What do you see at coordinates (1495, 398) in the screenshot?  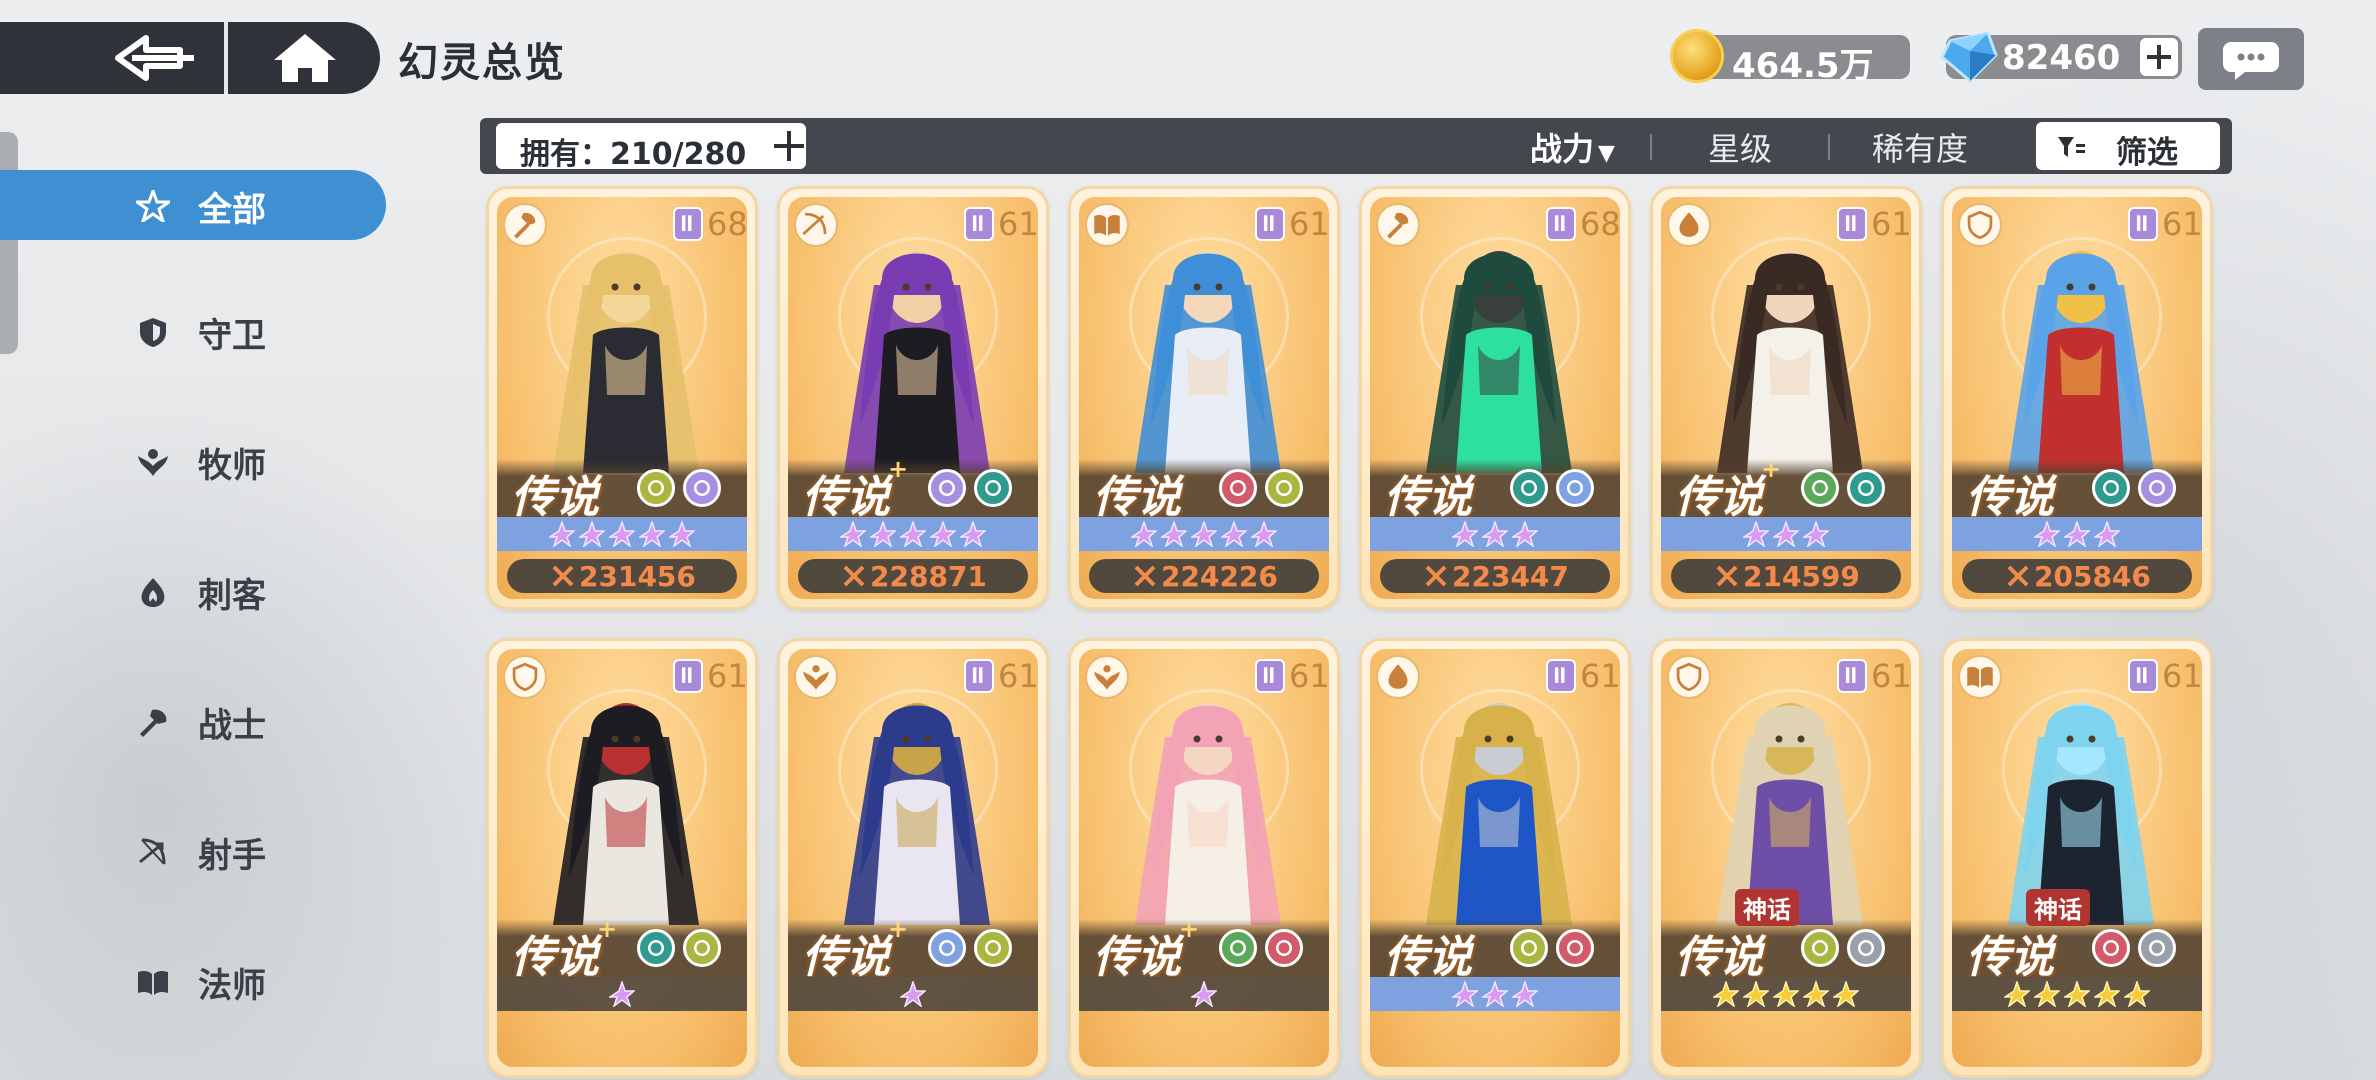 I see `hero-card: 68 传说 223447` at bounding box center [1495, 398].